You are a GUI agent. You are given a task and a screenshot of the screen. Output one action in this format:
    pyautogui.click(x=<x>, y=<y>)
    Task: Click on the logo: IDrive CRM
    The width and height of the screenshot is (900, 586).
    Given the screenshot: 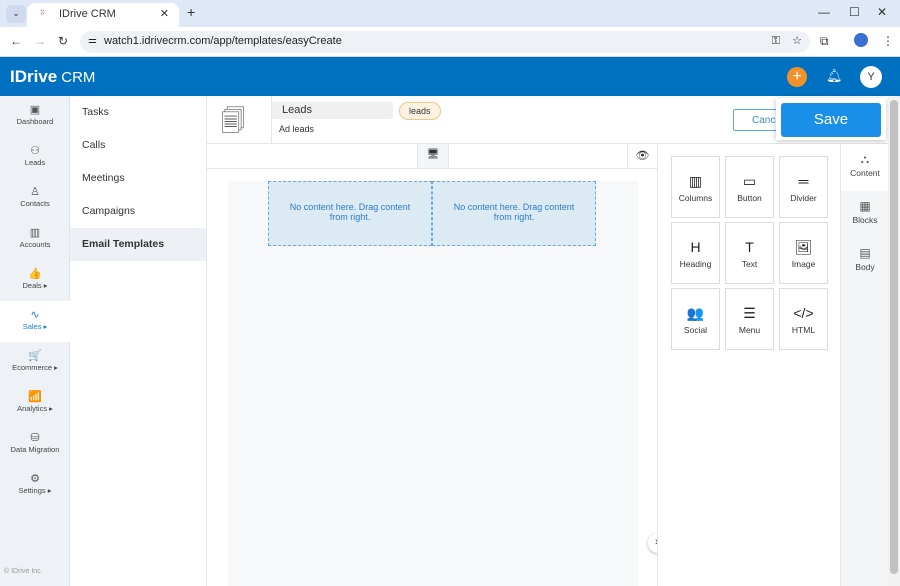 What is the action you would take?
    pyautogui.click(x=53, y=76)
    